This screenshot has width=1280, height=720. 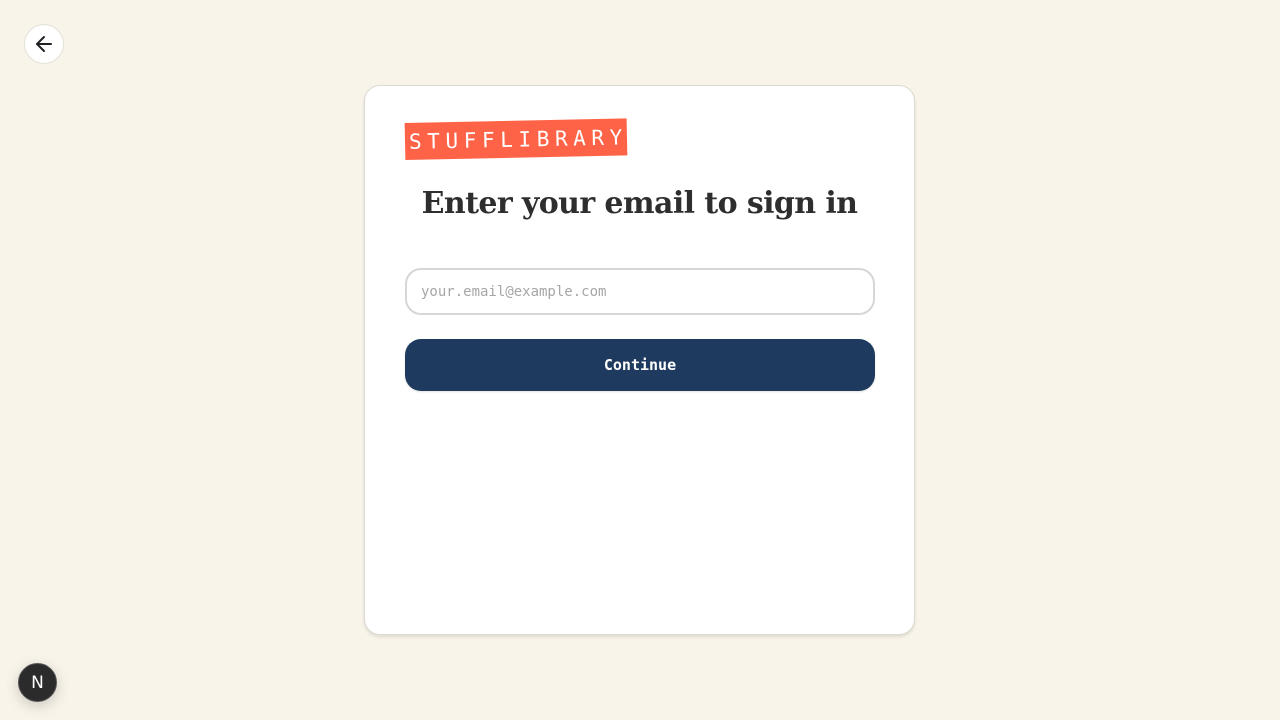 I want to click on arrow-left-icon, so click(x=44, y=44).